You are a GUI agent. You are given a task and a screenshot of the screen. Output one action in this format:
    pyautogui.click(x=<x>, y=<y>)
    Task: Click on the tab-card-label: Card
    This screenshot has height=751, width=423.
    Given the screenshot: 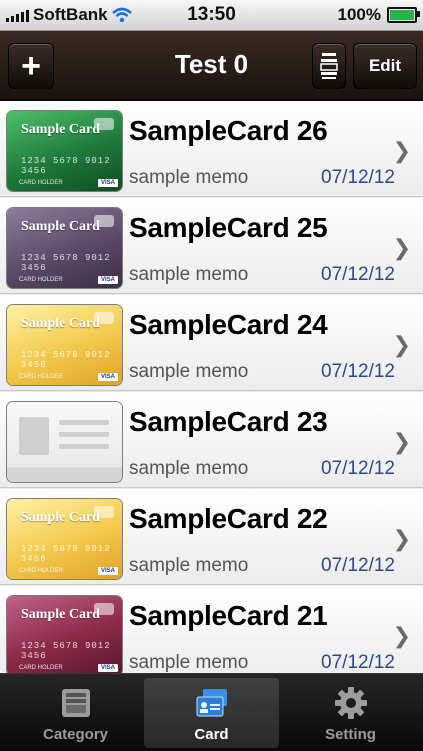 What is the action you would take?
    pyautogui.click(x=211, y=734)
    